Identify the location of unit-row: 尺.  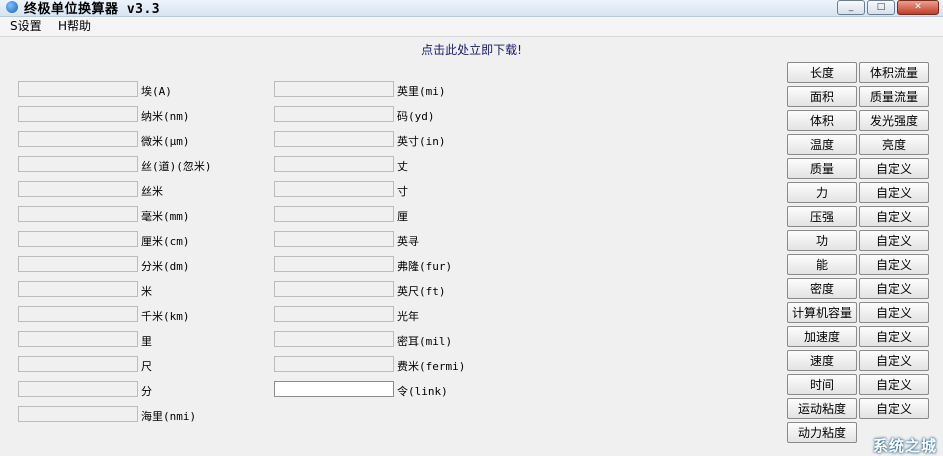
(149, 365).